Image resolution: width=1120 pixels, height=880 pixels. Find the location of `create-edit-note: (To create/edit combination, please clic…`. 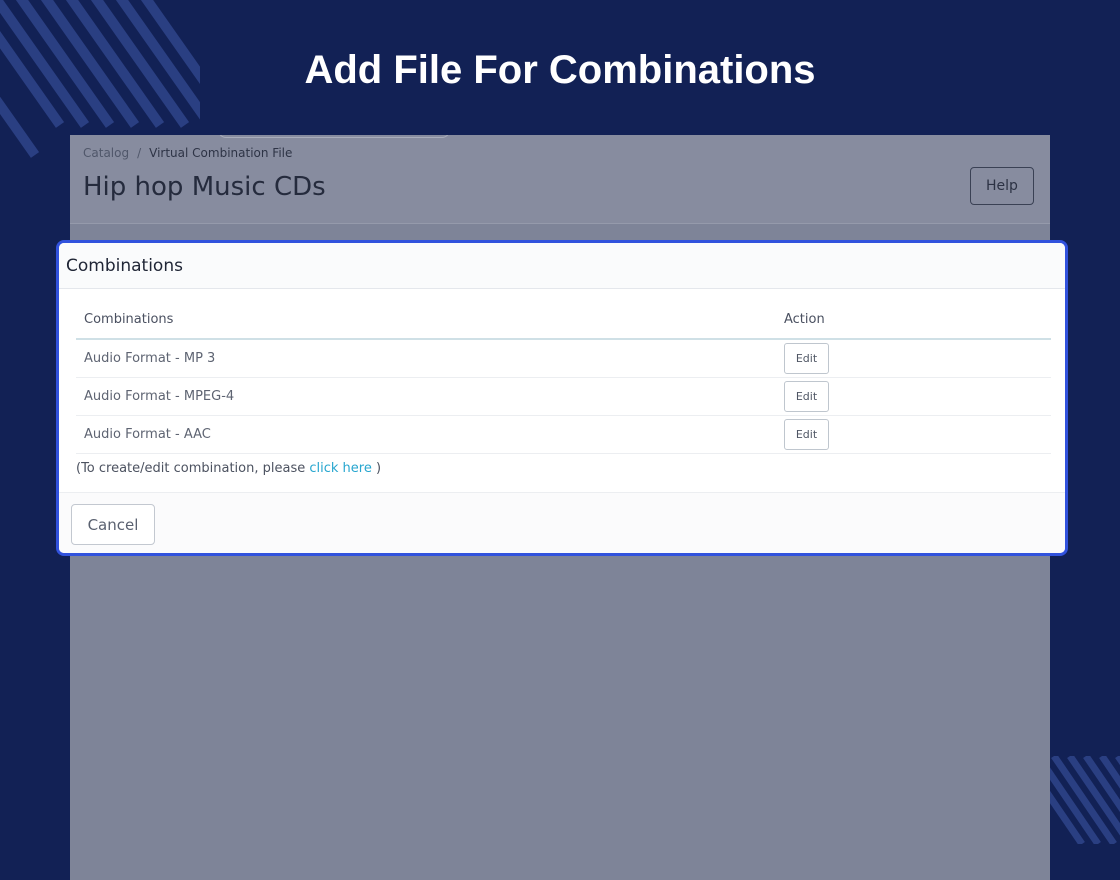

create-edit-note: (To create/edit combination, please clic… is located at coordinates (228, 469).